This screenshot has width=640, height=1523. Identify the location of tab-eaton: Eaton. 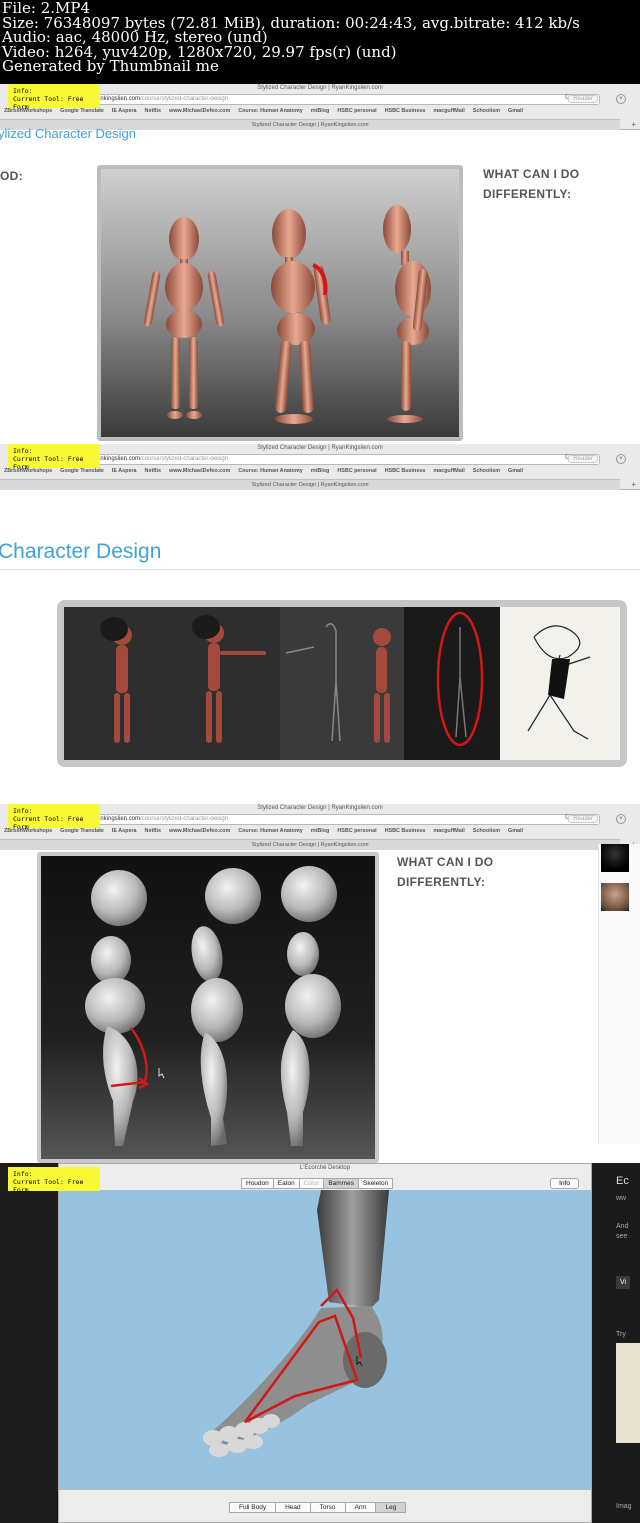
(286, 1183).